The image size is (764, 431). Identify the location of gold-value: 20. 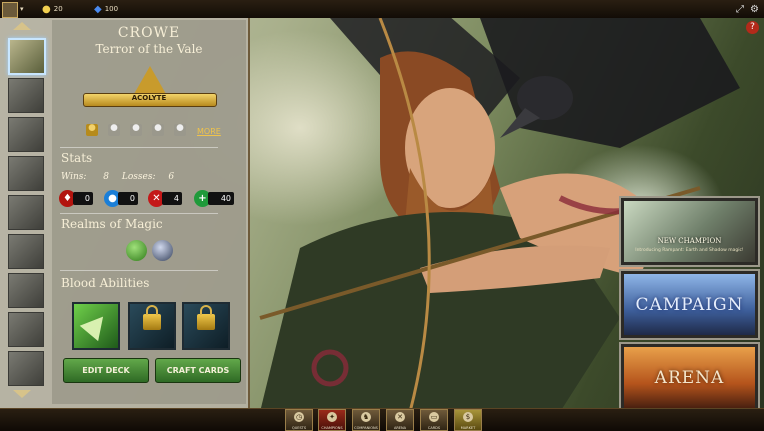
(58, 9).